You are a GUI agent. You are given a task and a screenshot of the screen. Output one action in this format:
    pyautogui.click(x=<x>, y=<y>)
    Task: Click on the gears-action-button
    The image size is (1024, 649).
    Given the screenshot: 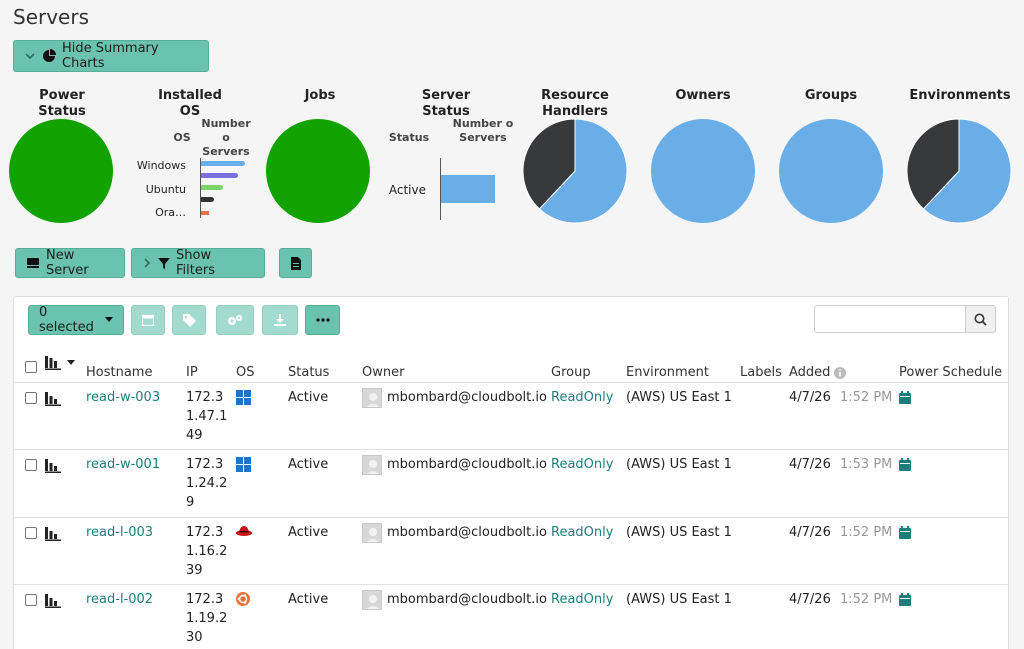 What is the action you would take?
    pyautogui.click(x=235, y=320)
    